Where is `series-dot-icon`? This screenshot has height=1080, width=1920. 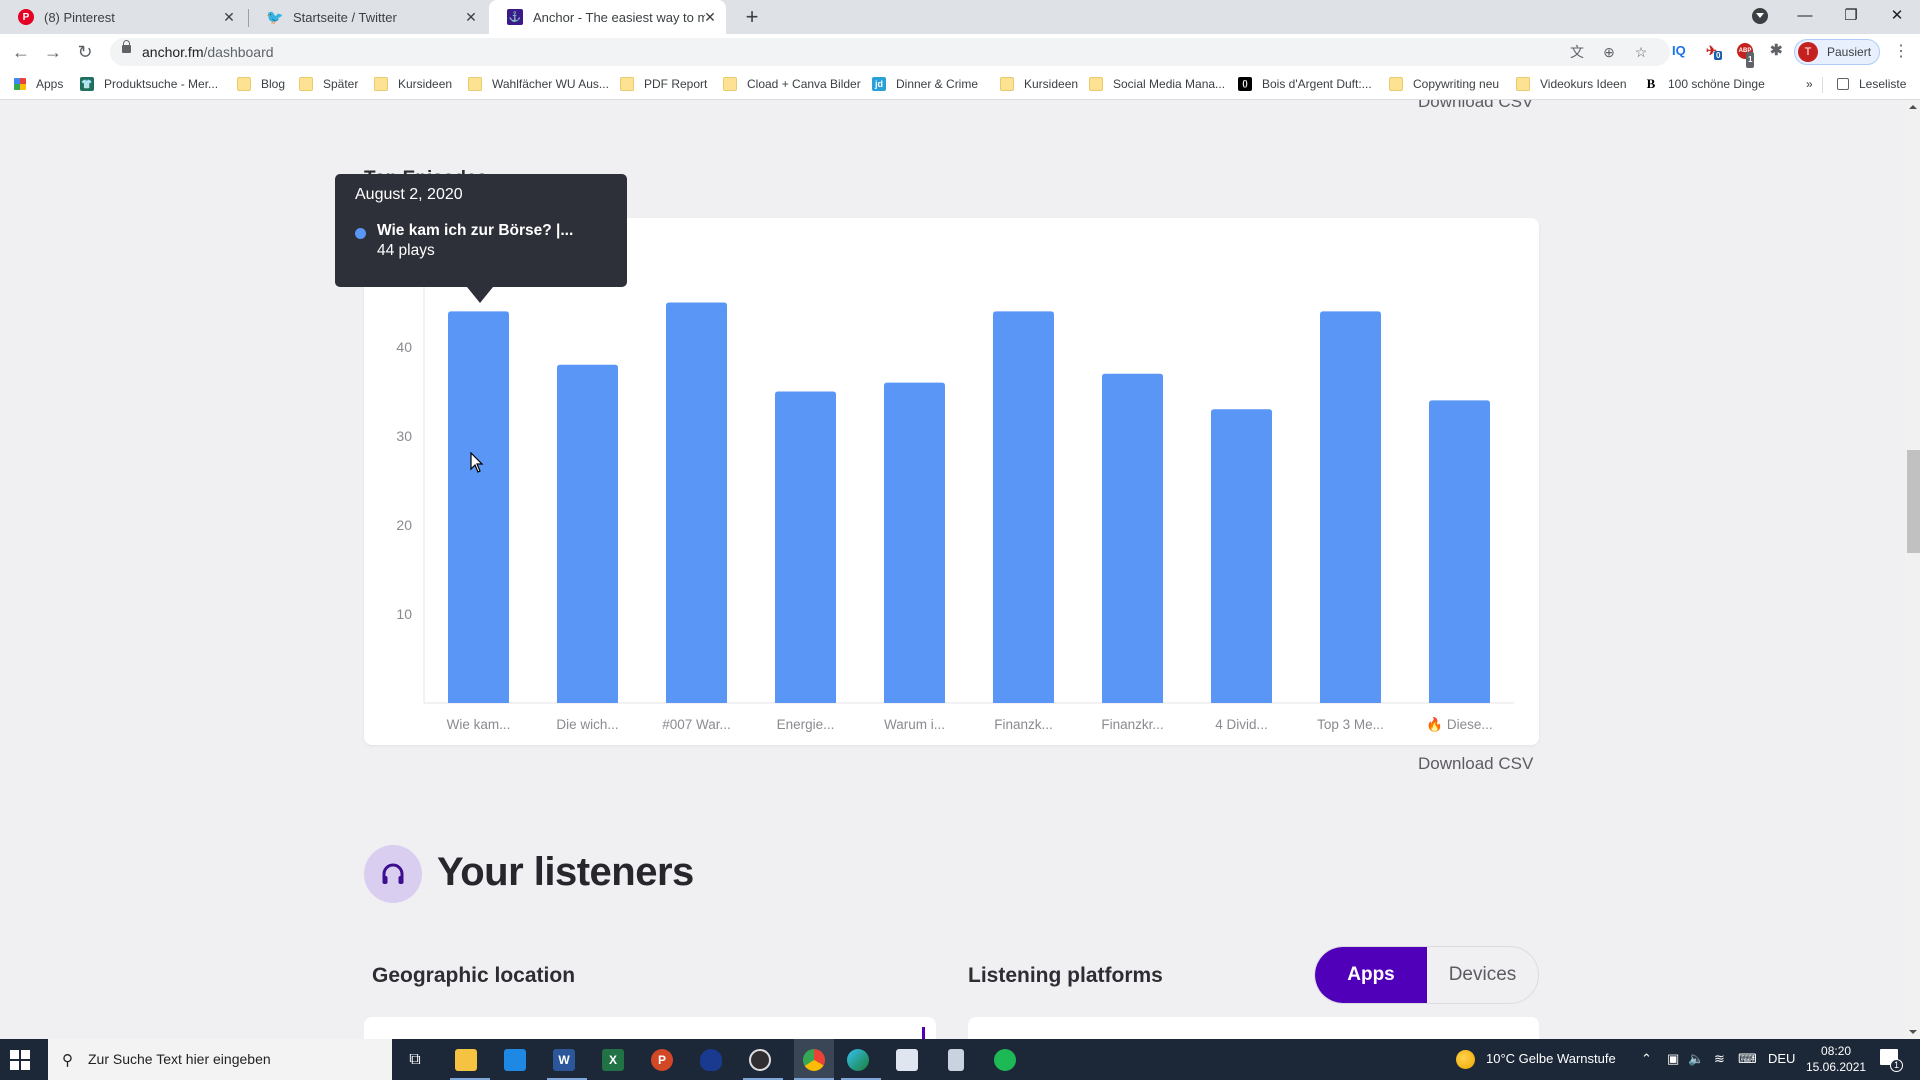
series-dot-icon is located at coordinates (360, 233).